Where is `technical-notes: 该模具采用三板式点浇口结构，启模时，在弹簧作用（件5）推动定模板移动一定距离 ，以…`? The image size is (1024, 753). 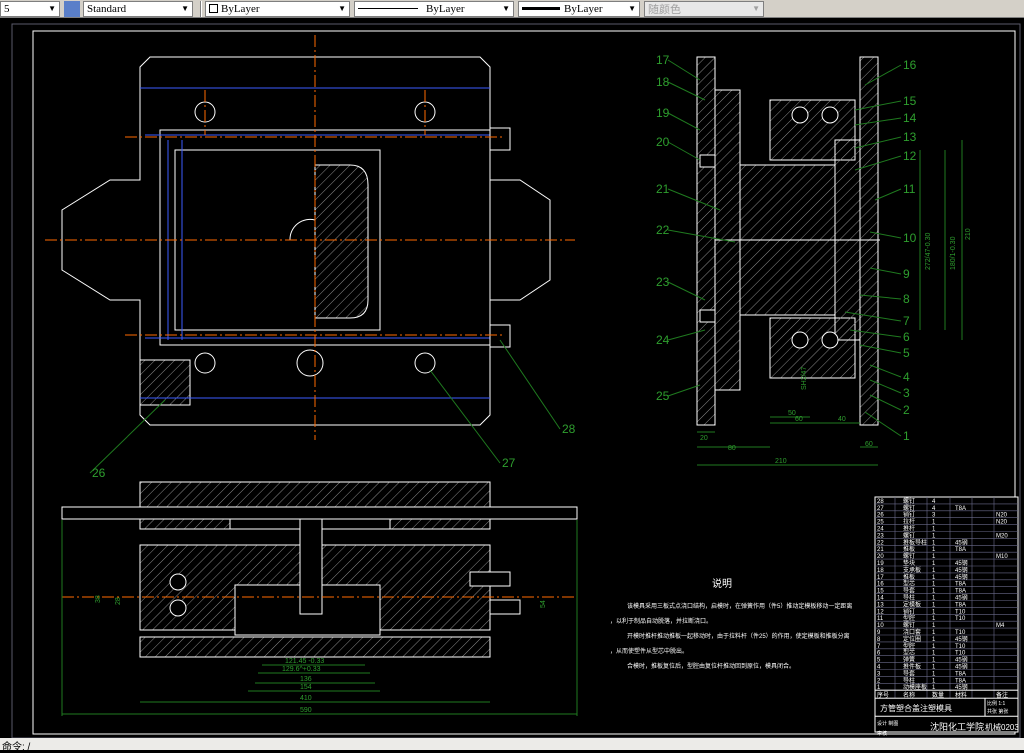 technical-notes: 该模具采用三板式点浇口结构，启模时，在弹簧作用（件5）推动定模板移动一定距离 ，以… is located at coordinates (731, 636).